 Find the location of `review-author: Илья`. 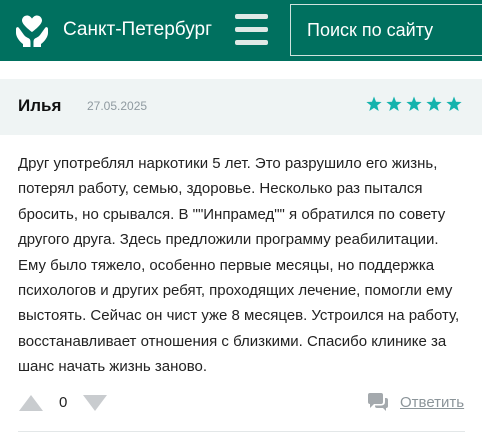

review-author: Илья is located at coordinates (40, 105).